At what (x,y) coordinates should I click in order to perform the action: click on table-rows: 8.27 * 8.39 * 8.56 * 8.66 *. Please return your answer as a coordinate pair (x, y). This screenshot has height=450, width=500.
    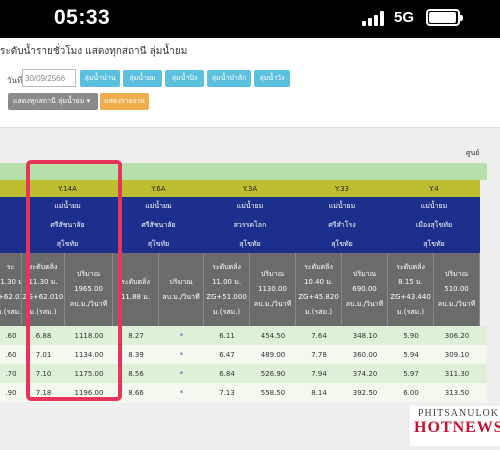
    Looking at the image, I should click on (158, 364).